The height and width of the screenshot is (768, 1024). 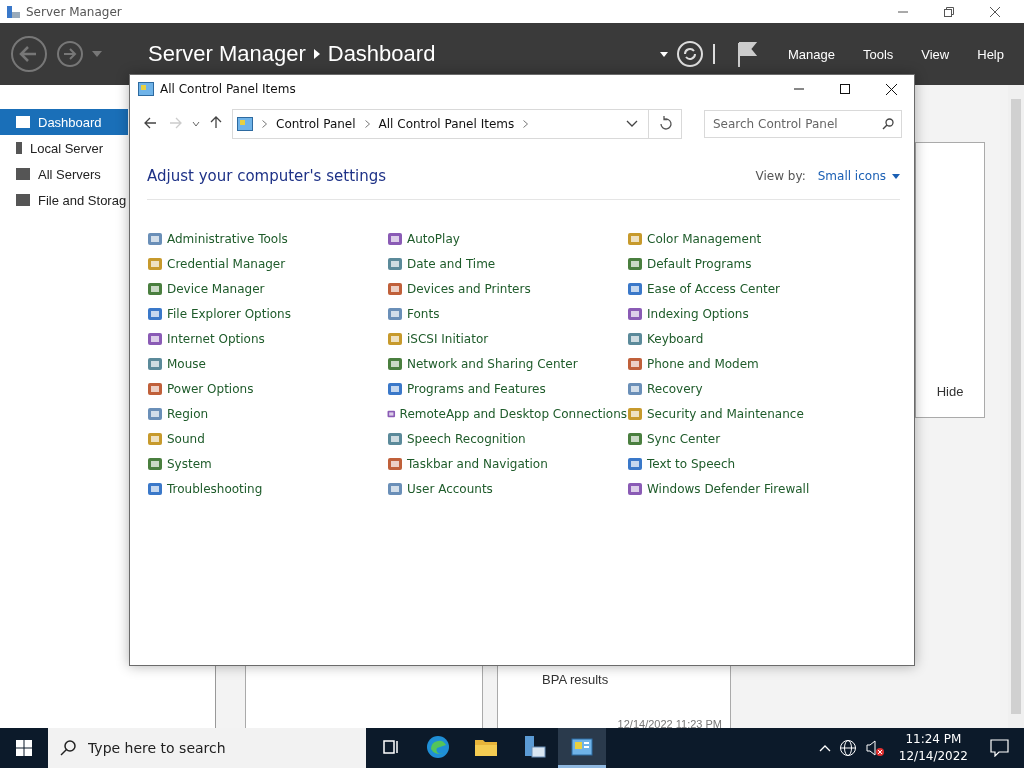 What do you see at coordinates (186, 363) in the screenshot?
I see `control-panel-link: Mouse` at bounding box center [186, 363].